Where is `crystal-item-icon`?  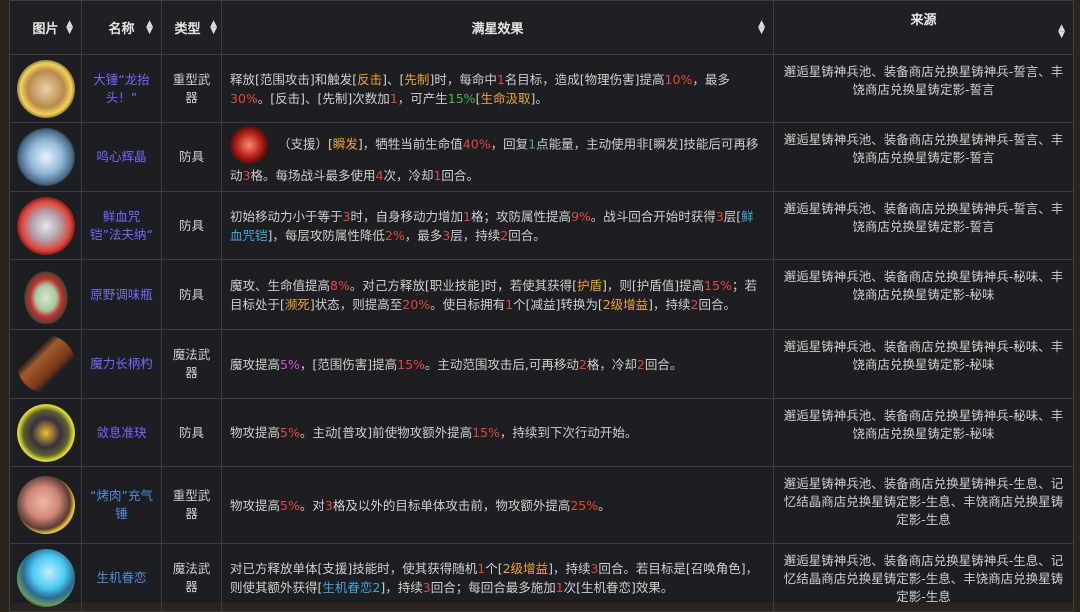 crystal-item-icon is located at coordinates (45, 157).